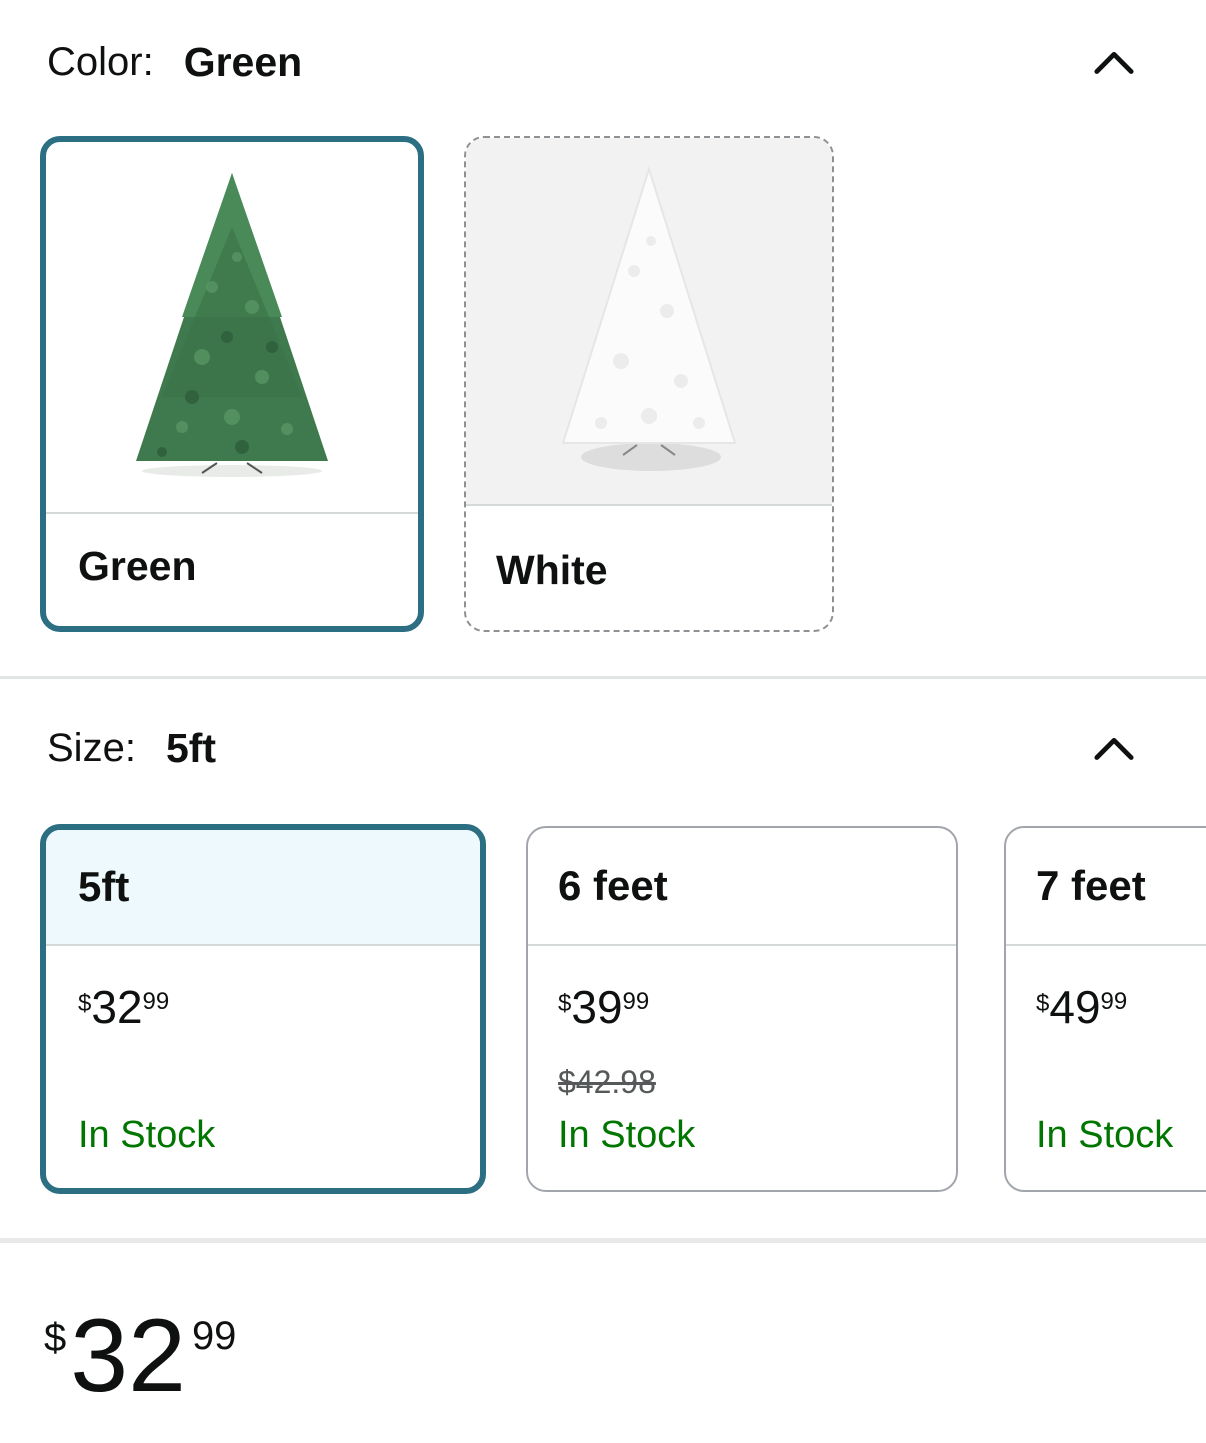 This screenshot has height=1443, width=1206. I want to click on size-option-label: 6 feet, so click(742, 887).